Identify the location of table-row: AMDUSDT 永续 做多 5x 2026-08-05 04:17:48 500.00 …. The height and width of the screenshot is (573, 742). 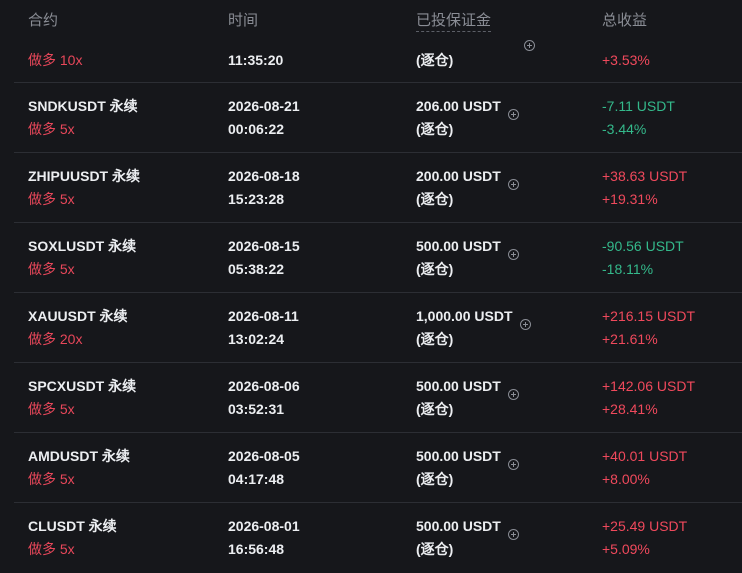
(371, 468).